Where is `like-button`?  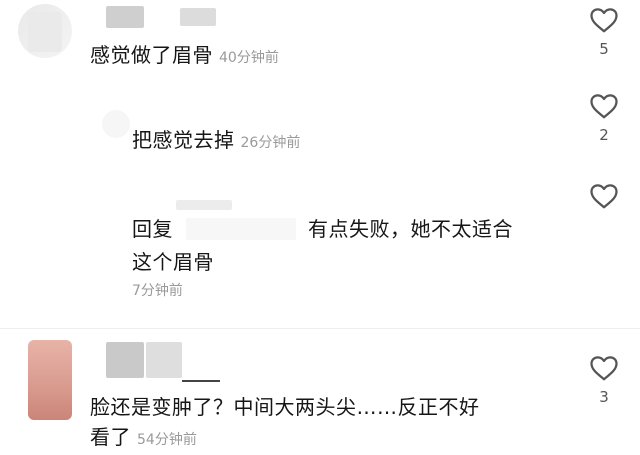 like-button is located at coordinates (604, 196).